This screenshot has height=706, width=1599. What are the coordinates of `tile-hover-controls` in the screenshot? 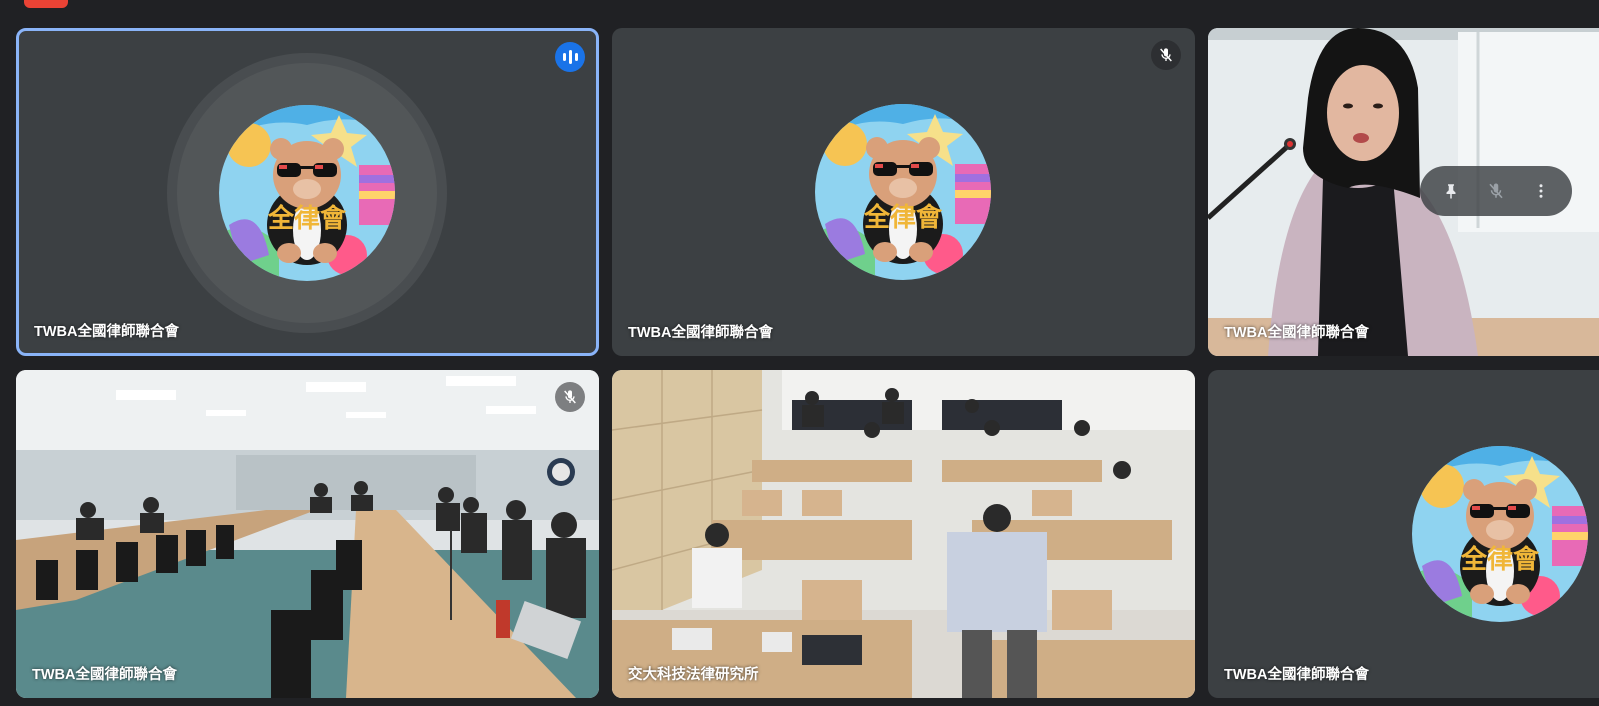 It's located at (1496, 191).